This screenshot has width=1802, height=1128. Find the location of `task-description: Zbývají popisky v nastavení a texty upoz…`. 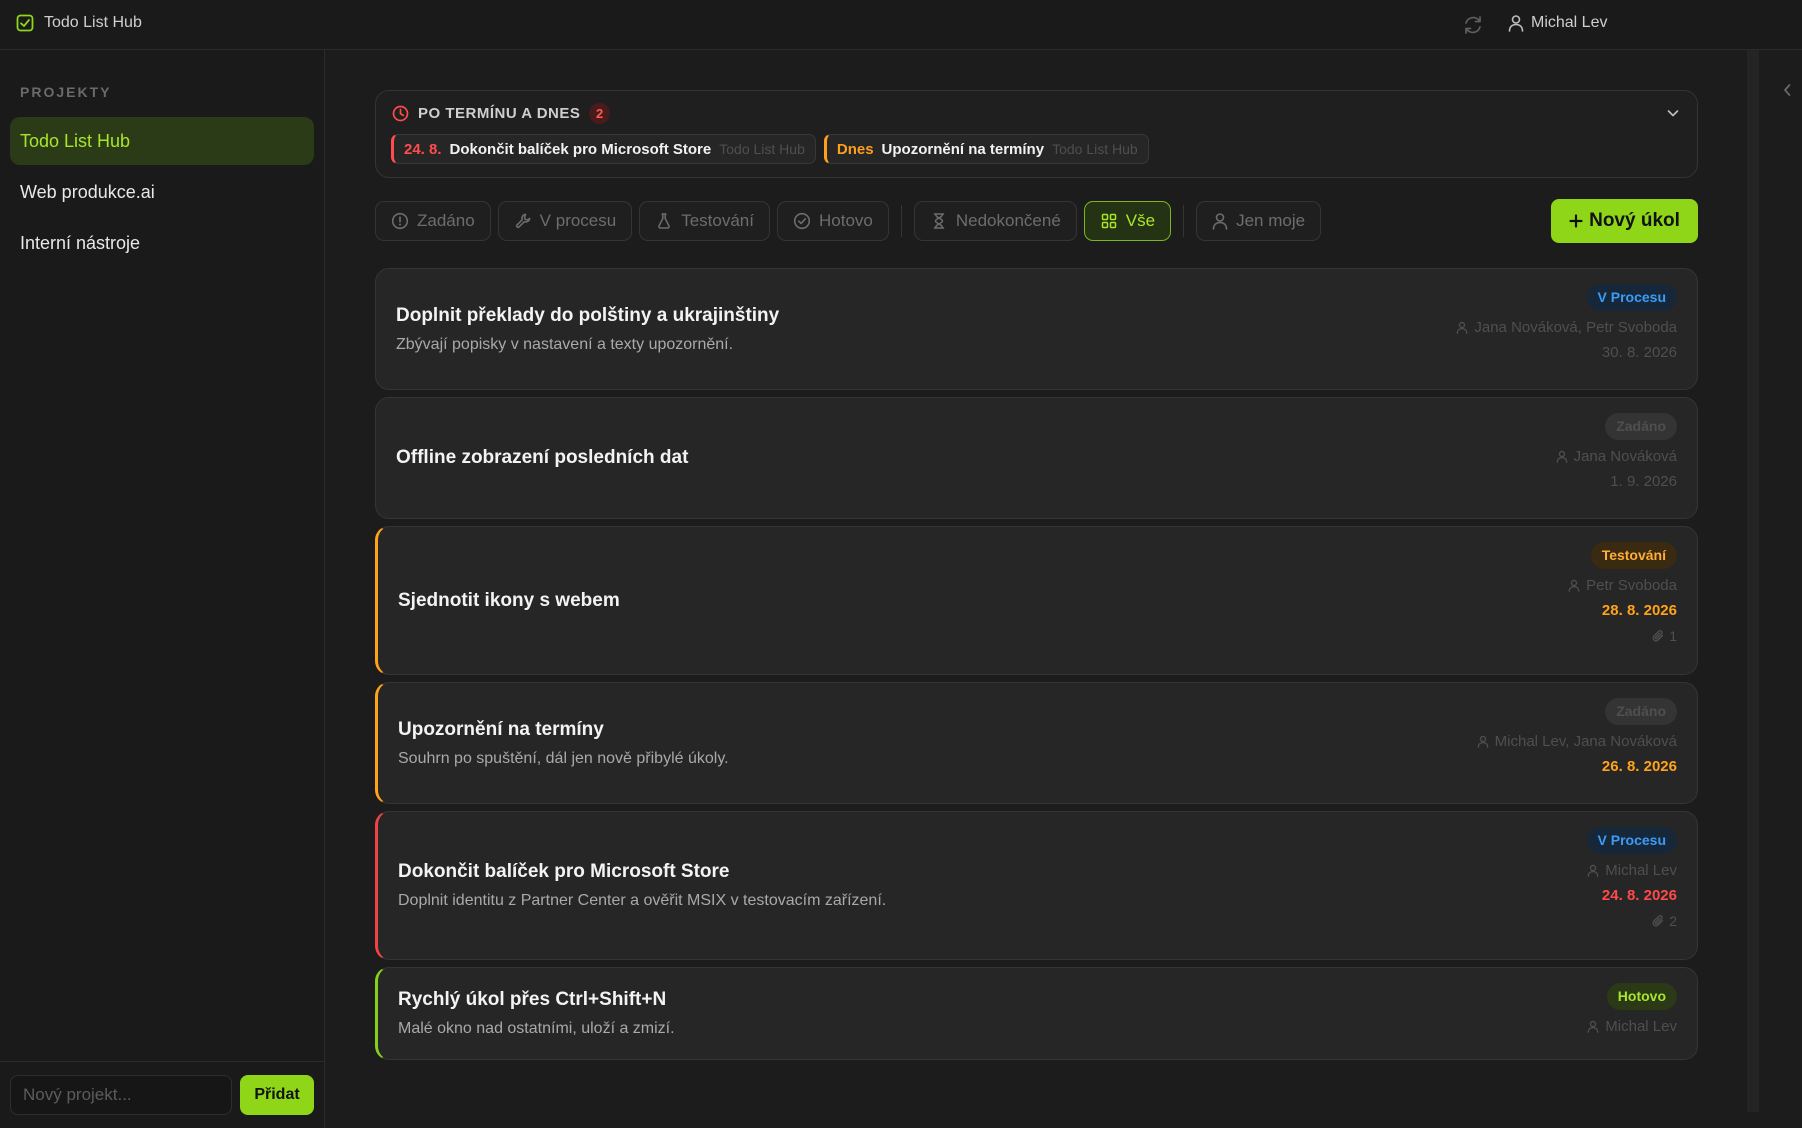

task-description: Zbývají popisky v nastavení a texty upoz… is located at coordinates (565, 344).